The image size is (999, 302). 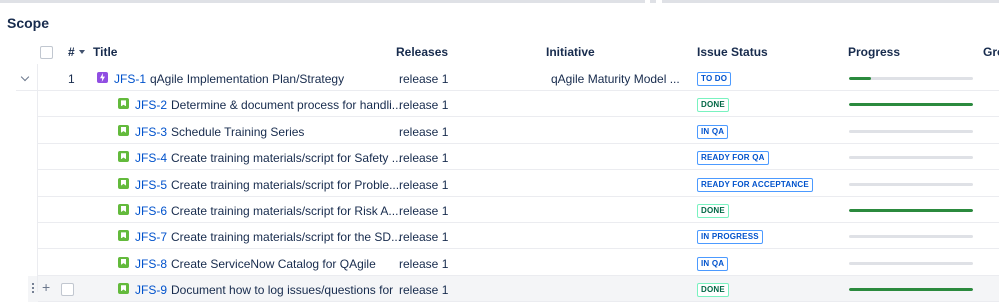 What do you see at coordinates (71, 79) in the screenshot?
I see `row-number: 1` at bounding box center [71, 79].